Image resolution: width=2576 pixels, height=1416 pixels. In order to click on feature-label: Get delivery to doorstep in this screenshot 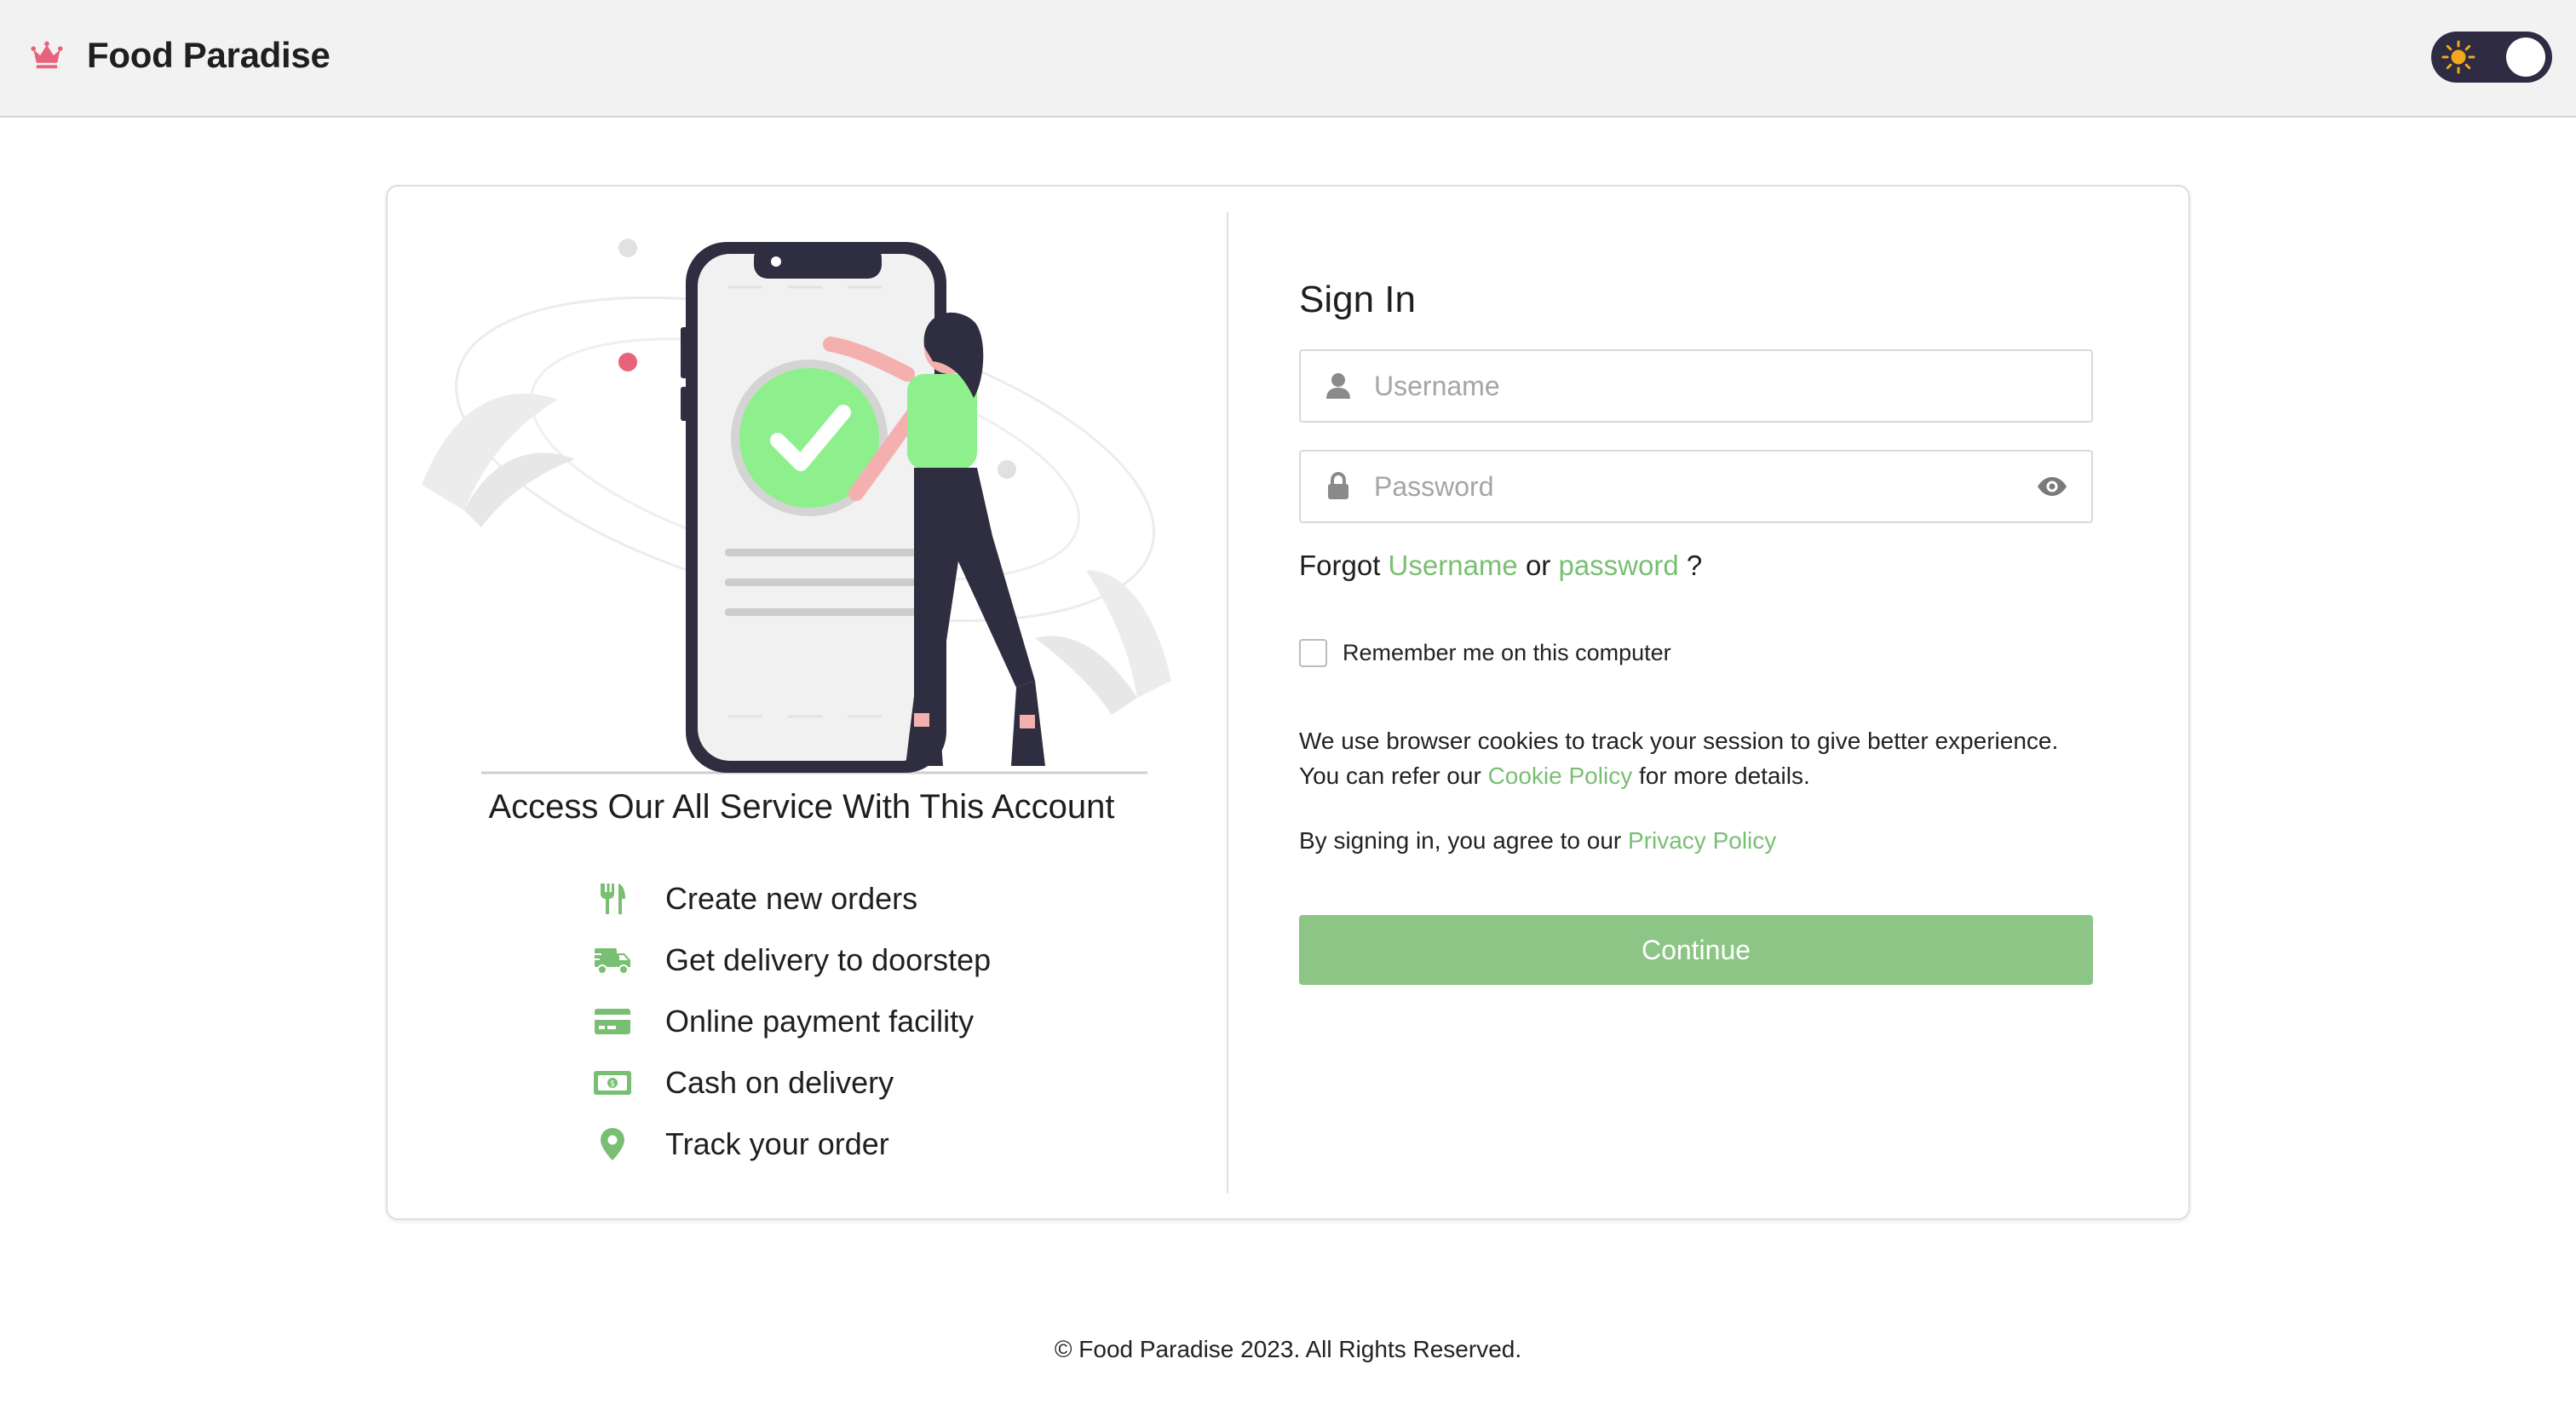, I will do `click(829, 960)`.